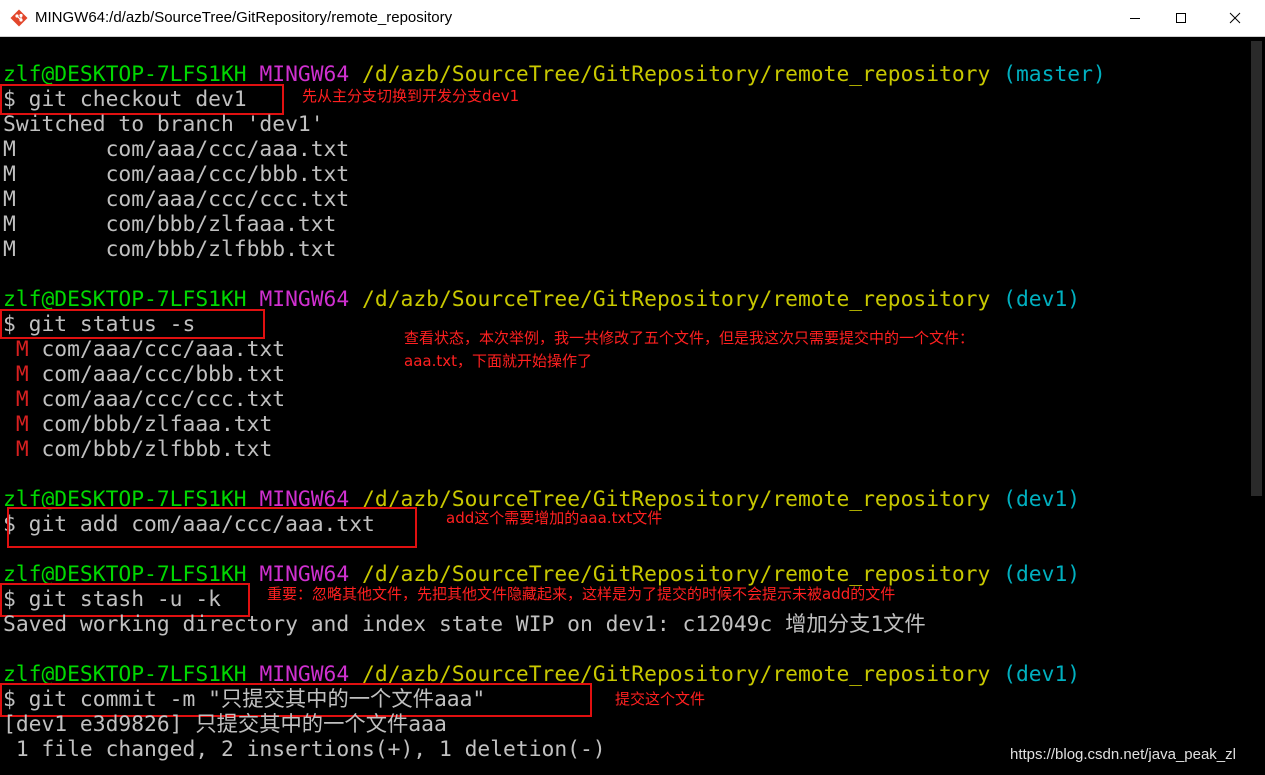  I want to click on status-file: com/aaa/ccc/ccc.txt, so click(163, 399).